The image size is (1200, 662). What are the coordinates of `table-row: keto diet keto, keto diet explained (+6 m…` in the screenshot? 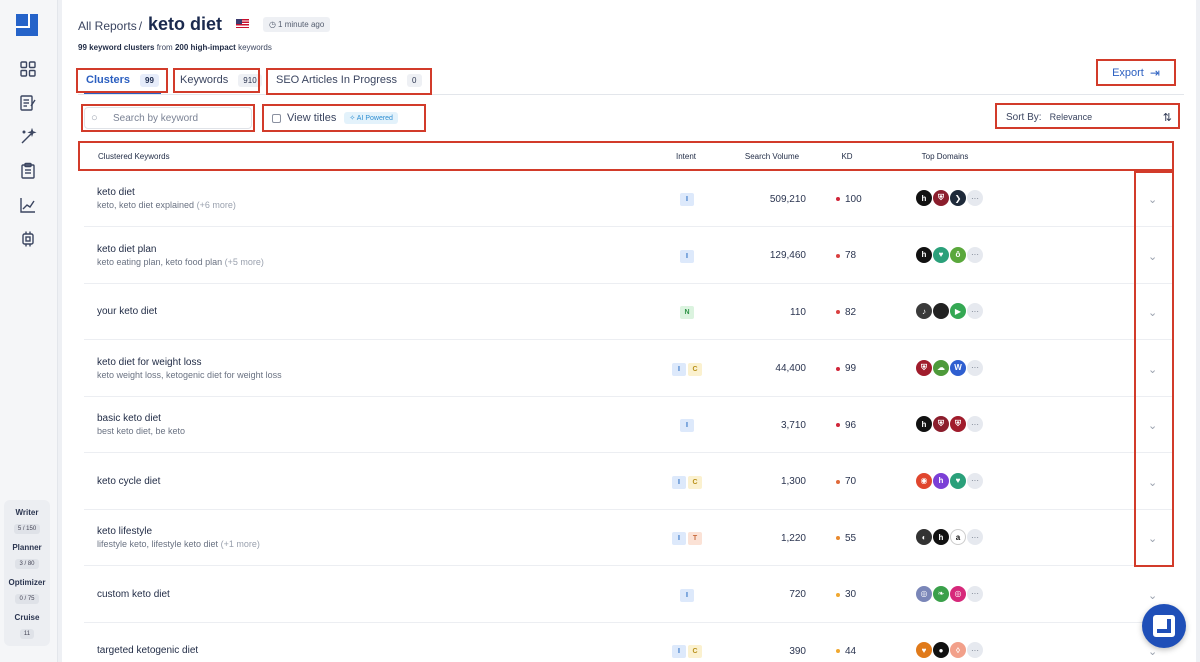 It's located at (628, 199).